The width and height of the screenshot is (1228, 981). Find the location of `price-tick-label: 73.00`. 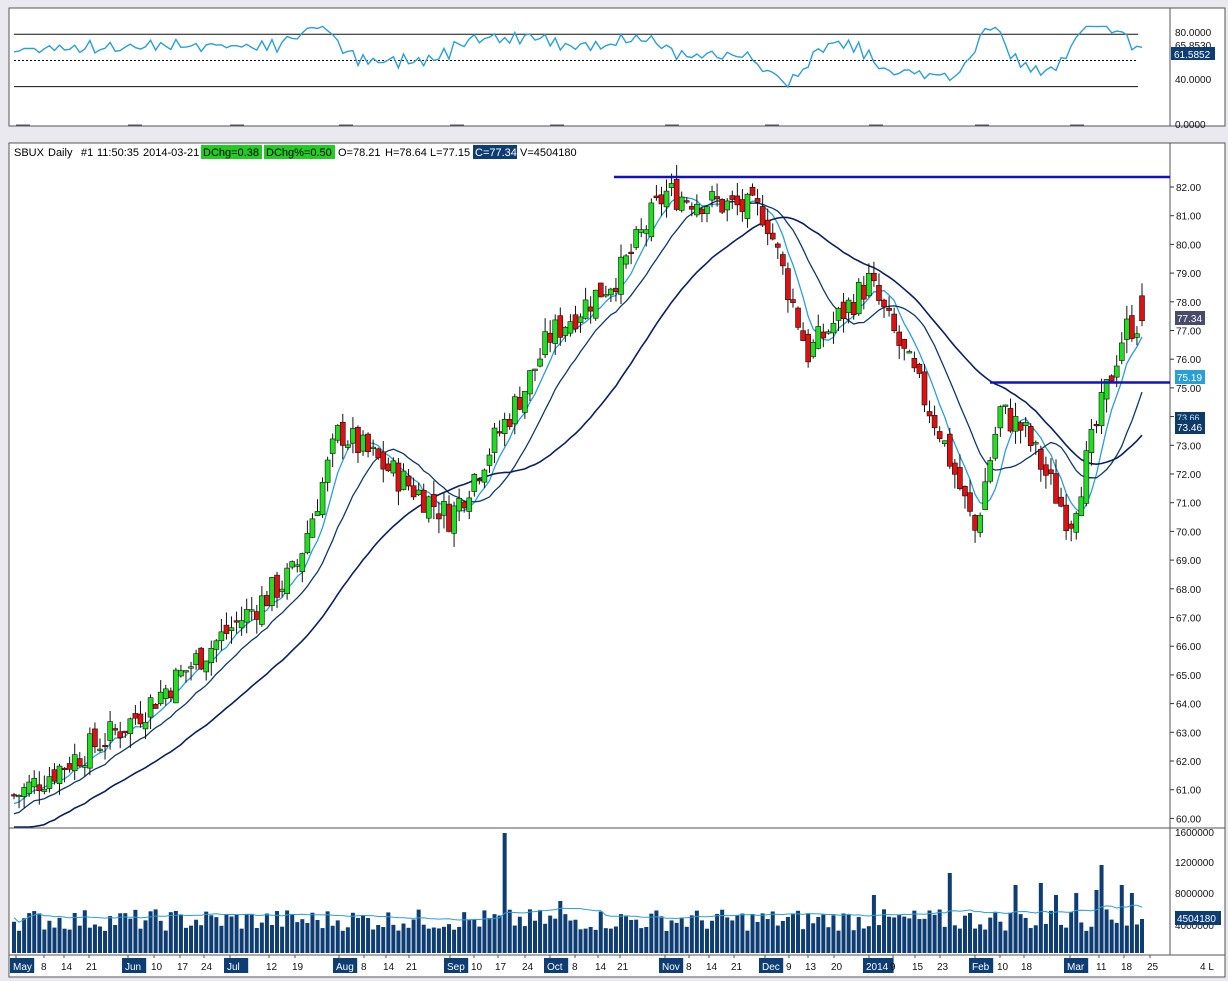

price-tick-label: 73.00 is located at coordinates (1188, 446).